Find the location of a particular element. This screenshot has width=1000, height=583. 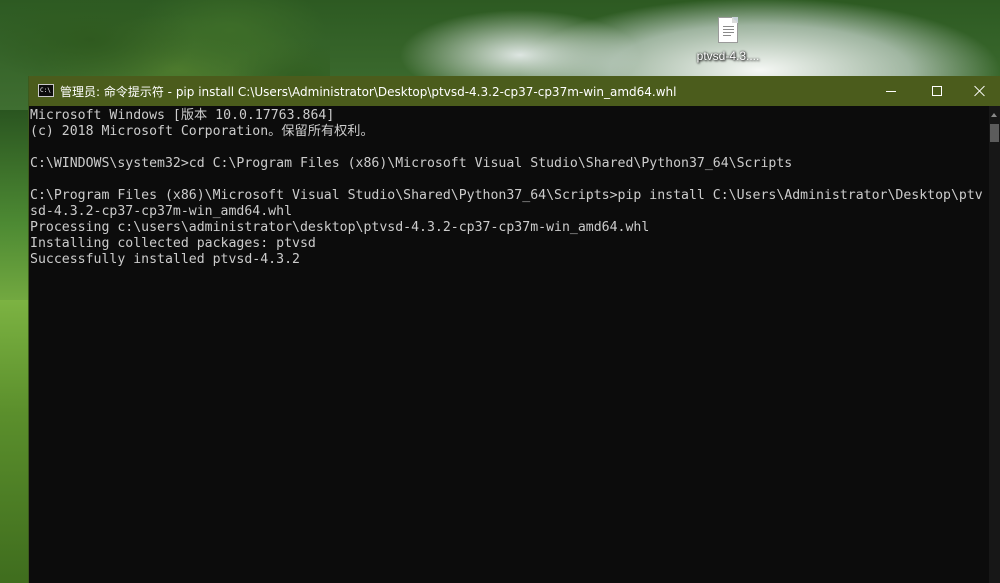

minimize-icon is located at coordinates (891, 91).